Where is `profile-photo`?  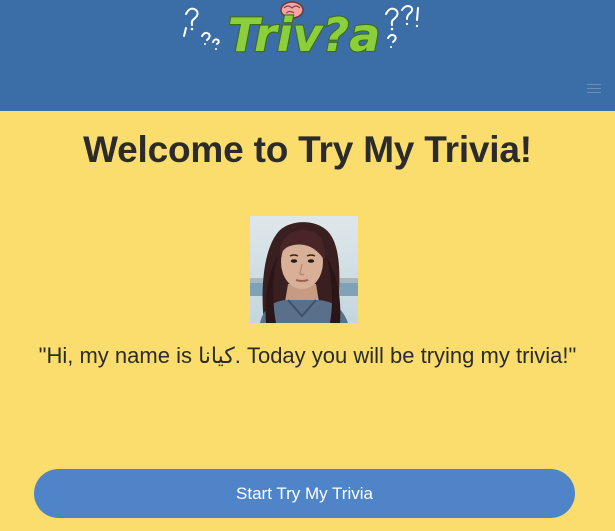 profile-photo is located at coordinates (304, 269).